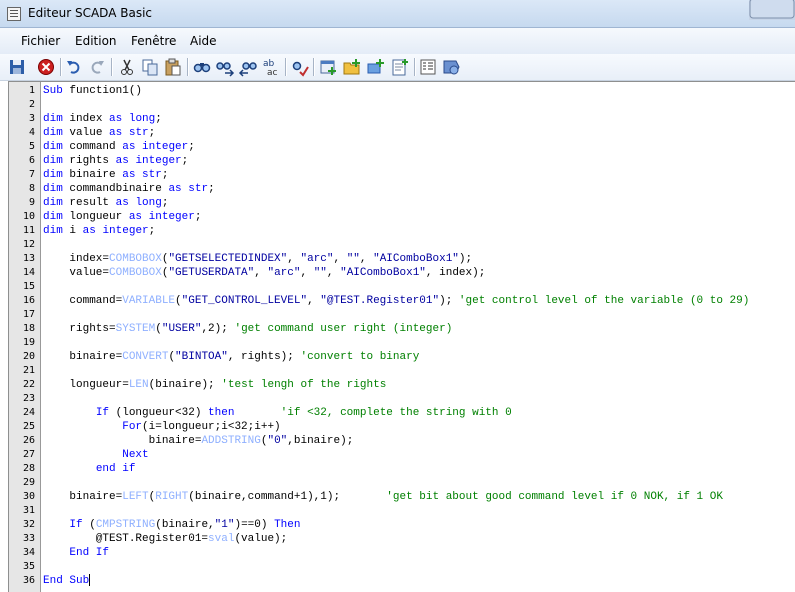  Describe the element at coordinates (99, 133) in the screenshot. I see `code-text: dim value as str;` at that location.